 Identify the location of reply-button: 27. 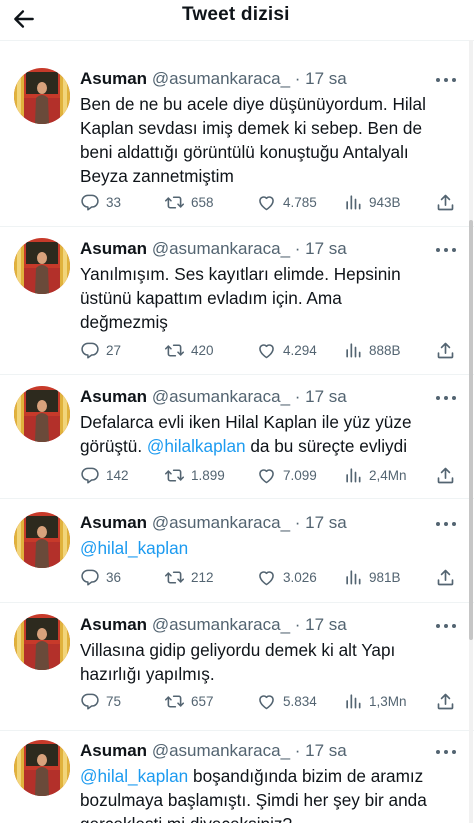
(100, 350).